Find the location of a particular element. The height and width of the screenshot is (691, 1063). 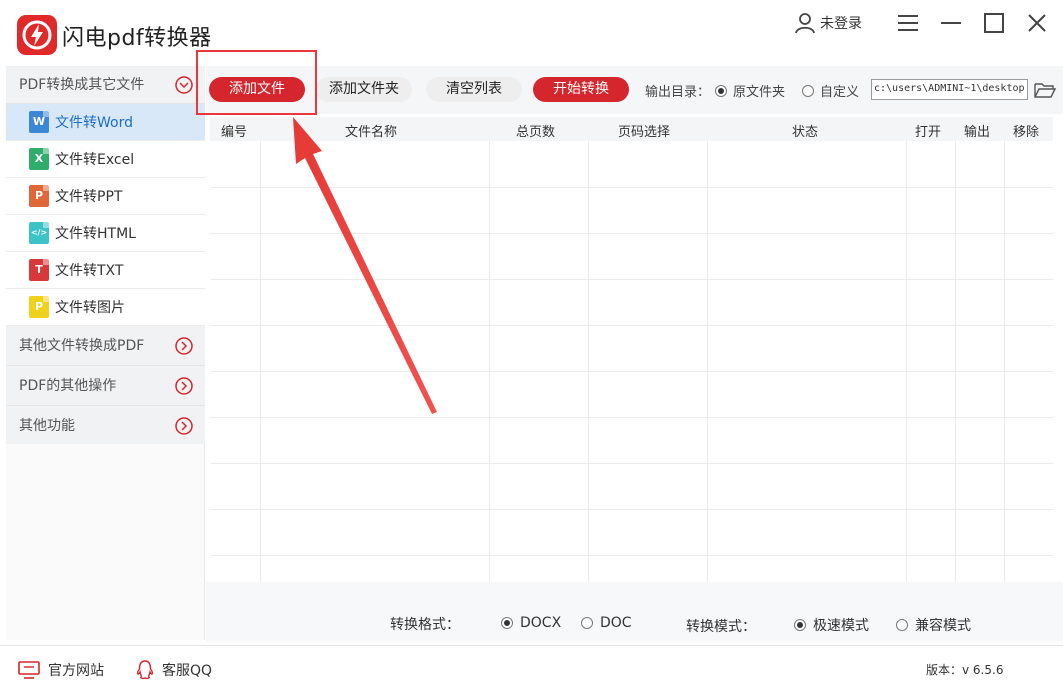

sidebar-item-txt: T 文件转TXT is located at coordinates (105, 270).